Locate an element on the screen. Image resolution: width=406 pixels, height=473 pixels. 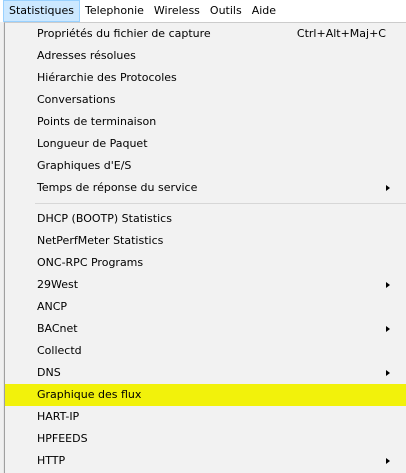
menu-item-label: NetPerfMeter Statistics is located at coordinates (100, 240).